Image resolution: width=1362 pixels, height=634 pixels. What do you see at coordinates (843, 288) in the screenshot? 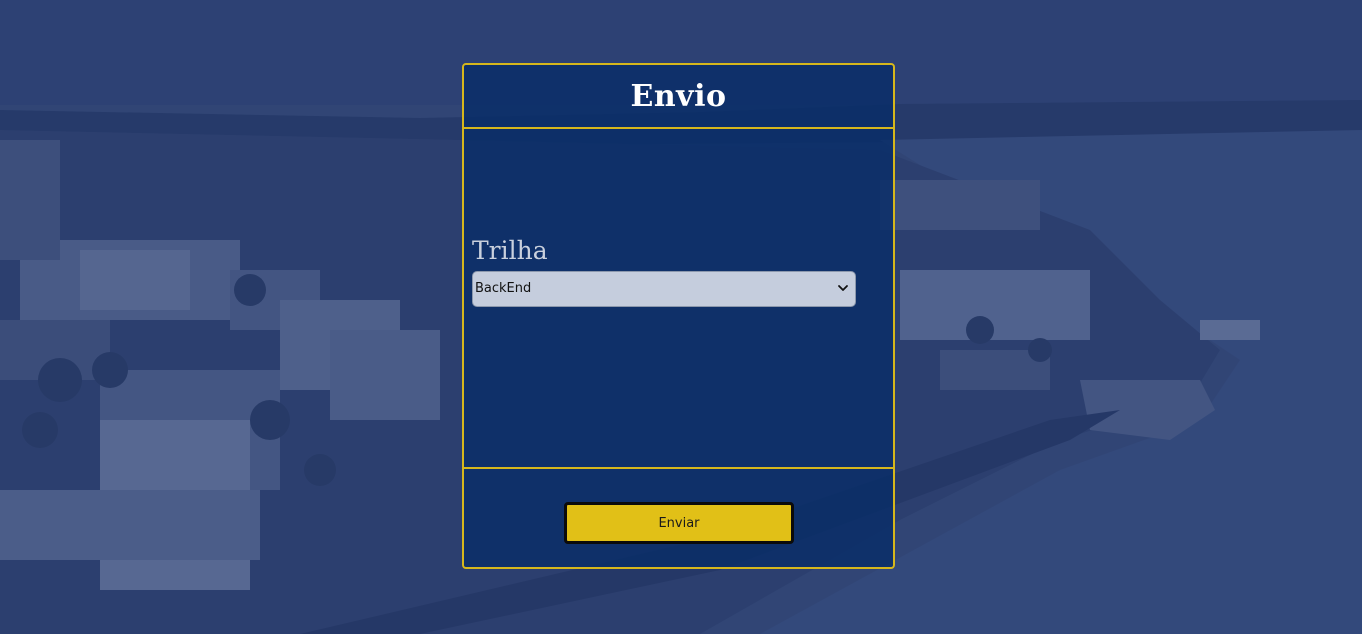
I see `chevron-down-icon` at bounding box center [843, 288].